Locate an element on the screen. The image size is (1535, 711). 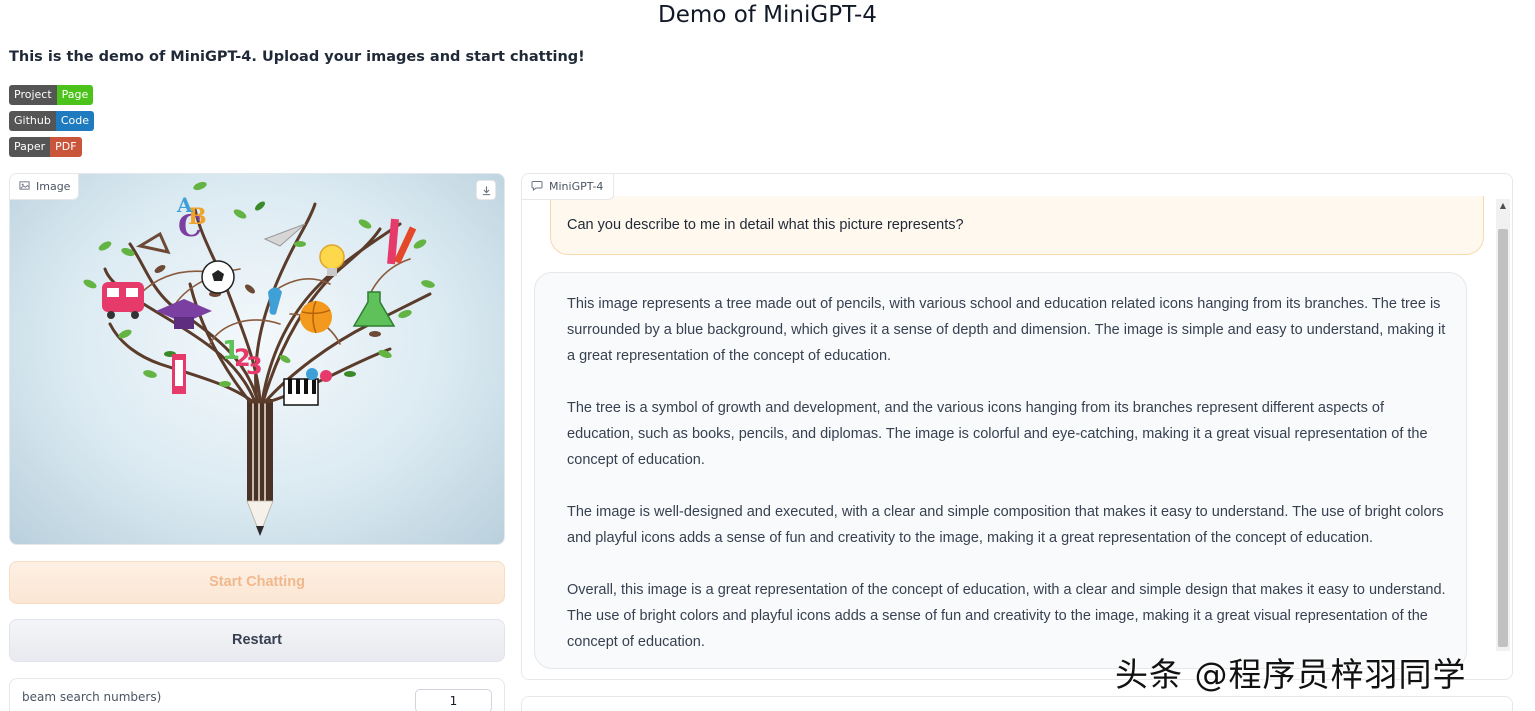
badge-value: Page is located at coordinates (75, 95).